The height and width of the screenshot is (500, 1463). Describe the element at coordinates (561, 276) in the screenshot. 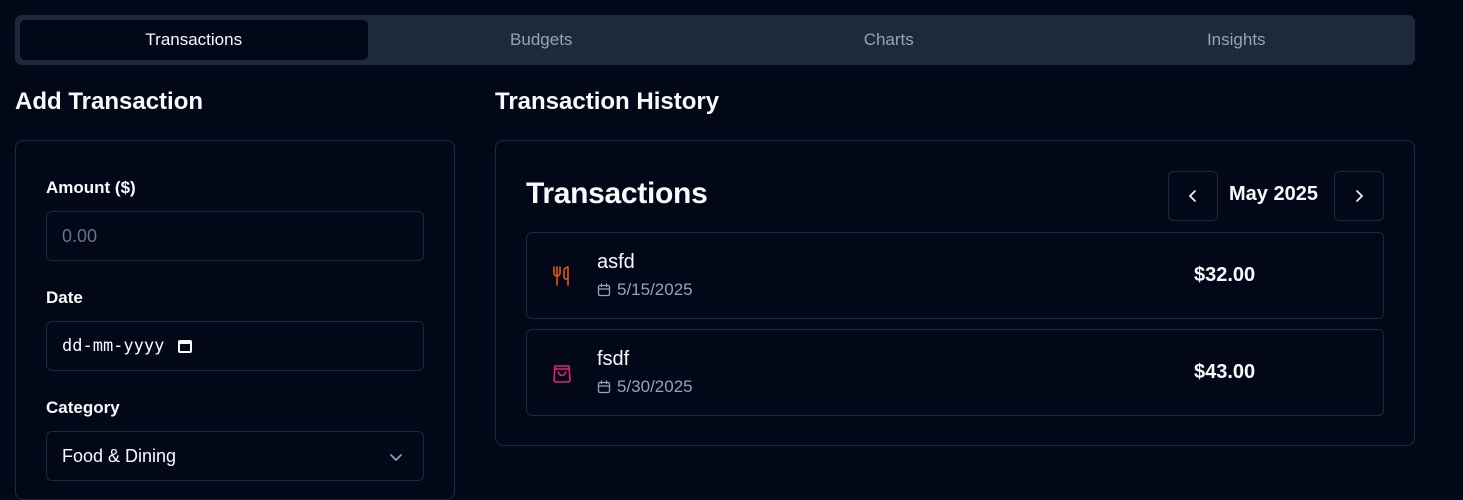

I see `utensils-icon` at that location.